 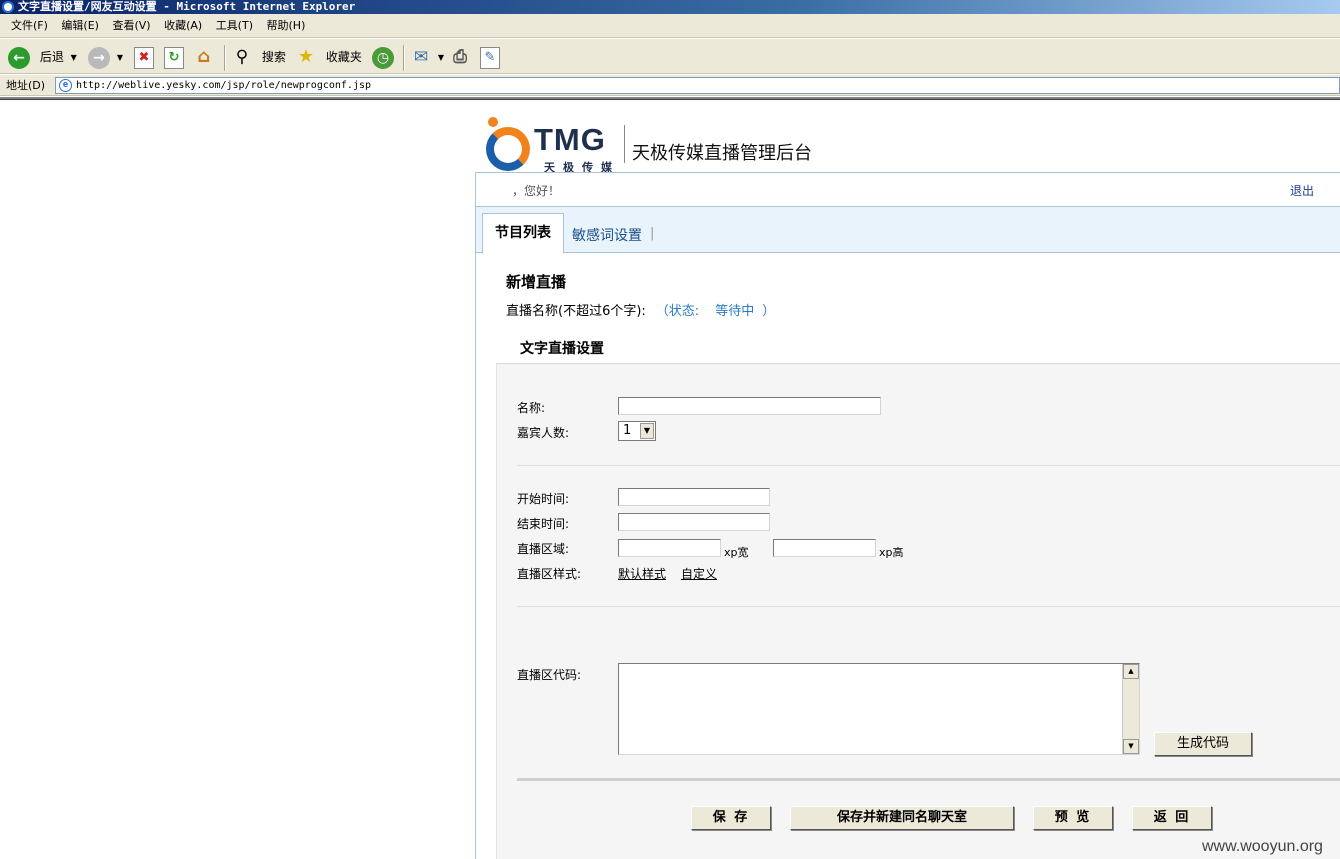 What do you see at coordinates (65, 85) in the screenshot?
I see `ie-page-icon: e` at bounding box center [65, 85].